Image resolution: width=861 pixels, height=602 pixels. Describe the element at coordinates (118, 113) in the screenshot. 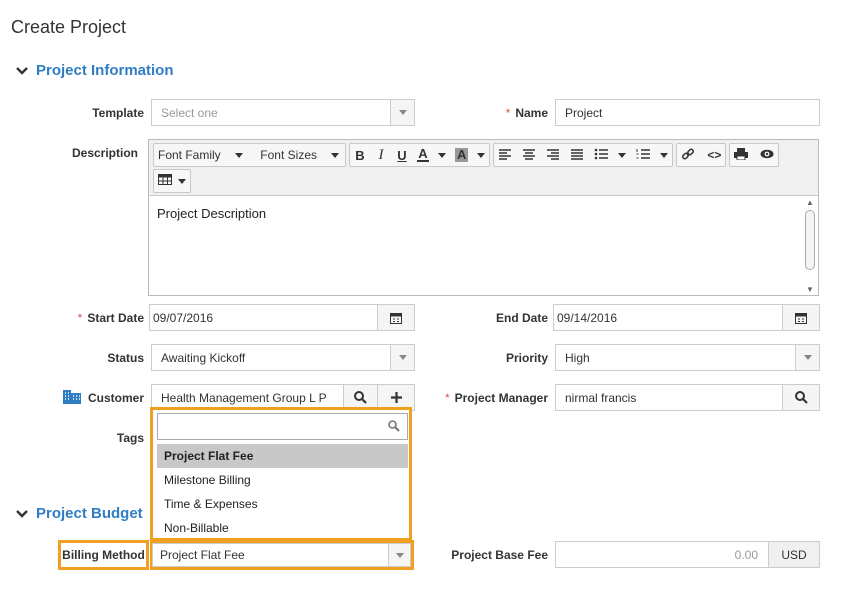

I see `template-label: Template` at that location.